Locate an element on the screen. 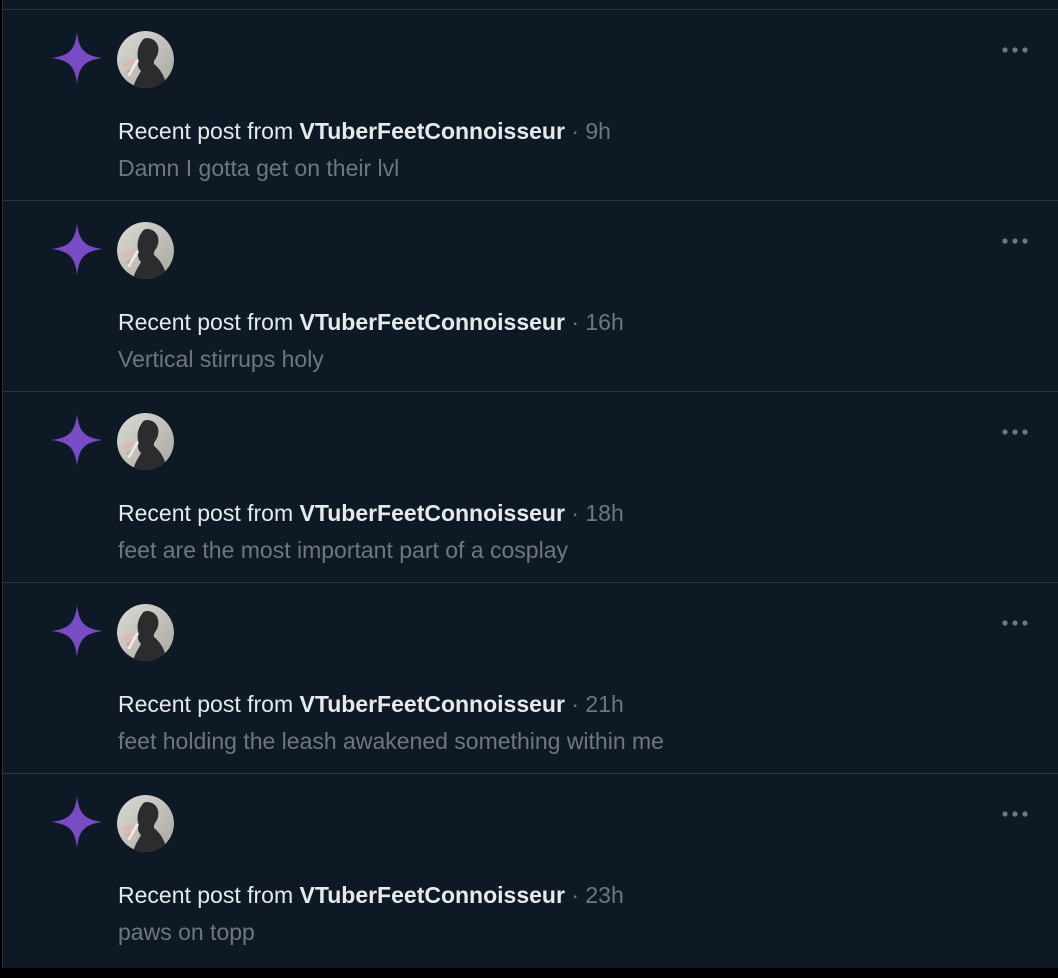 Image resolution: width=1058 pixels, height=978 pixels. timestamp: 21h is located at coordinates (604, 704).